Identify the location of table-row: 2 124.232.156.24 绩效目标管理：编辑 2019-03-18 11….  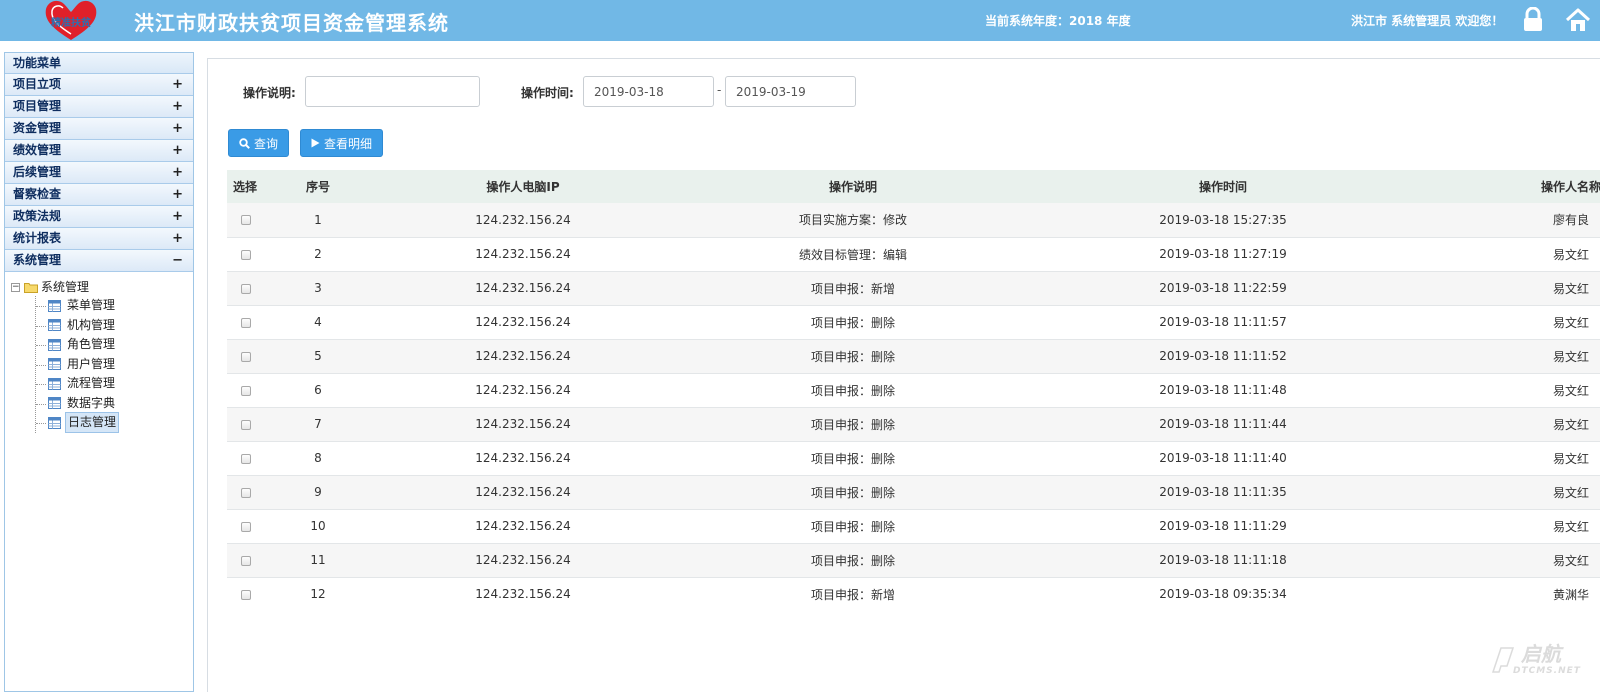
(913, 254).